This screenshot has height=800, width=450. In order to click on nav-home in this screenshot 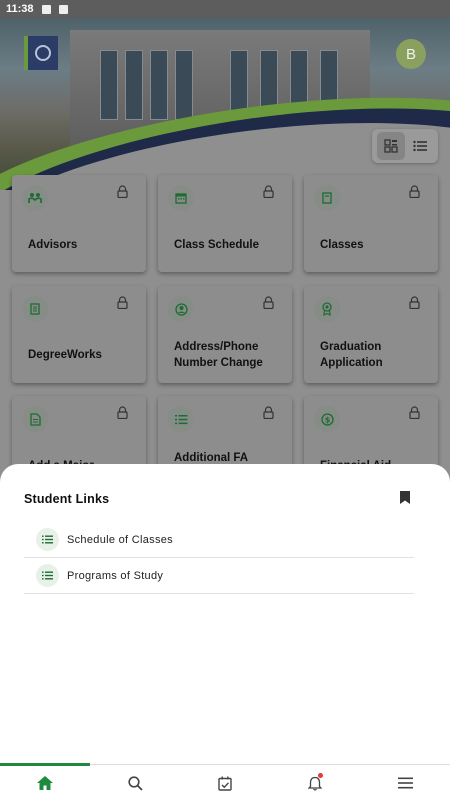, I will do `click(45, 782)`.